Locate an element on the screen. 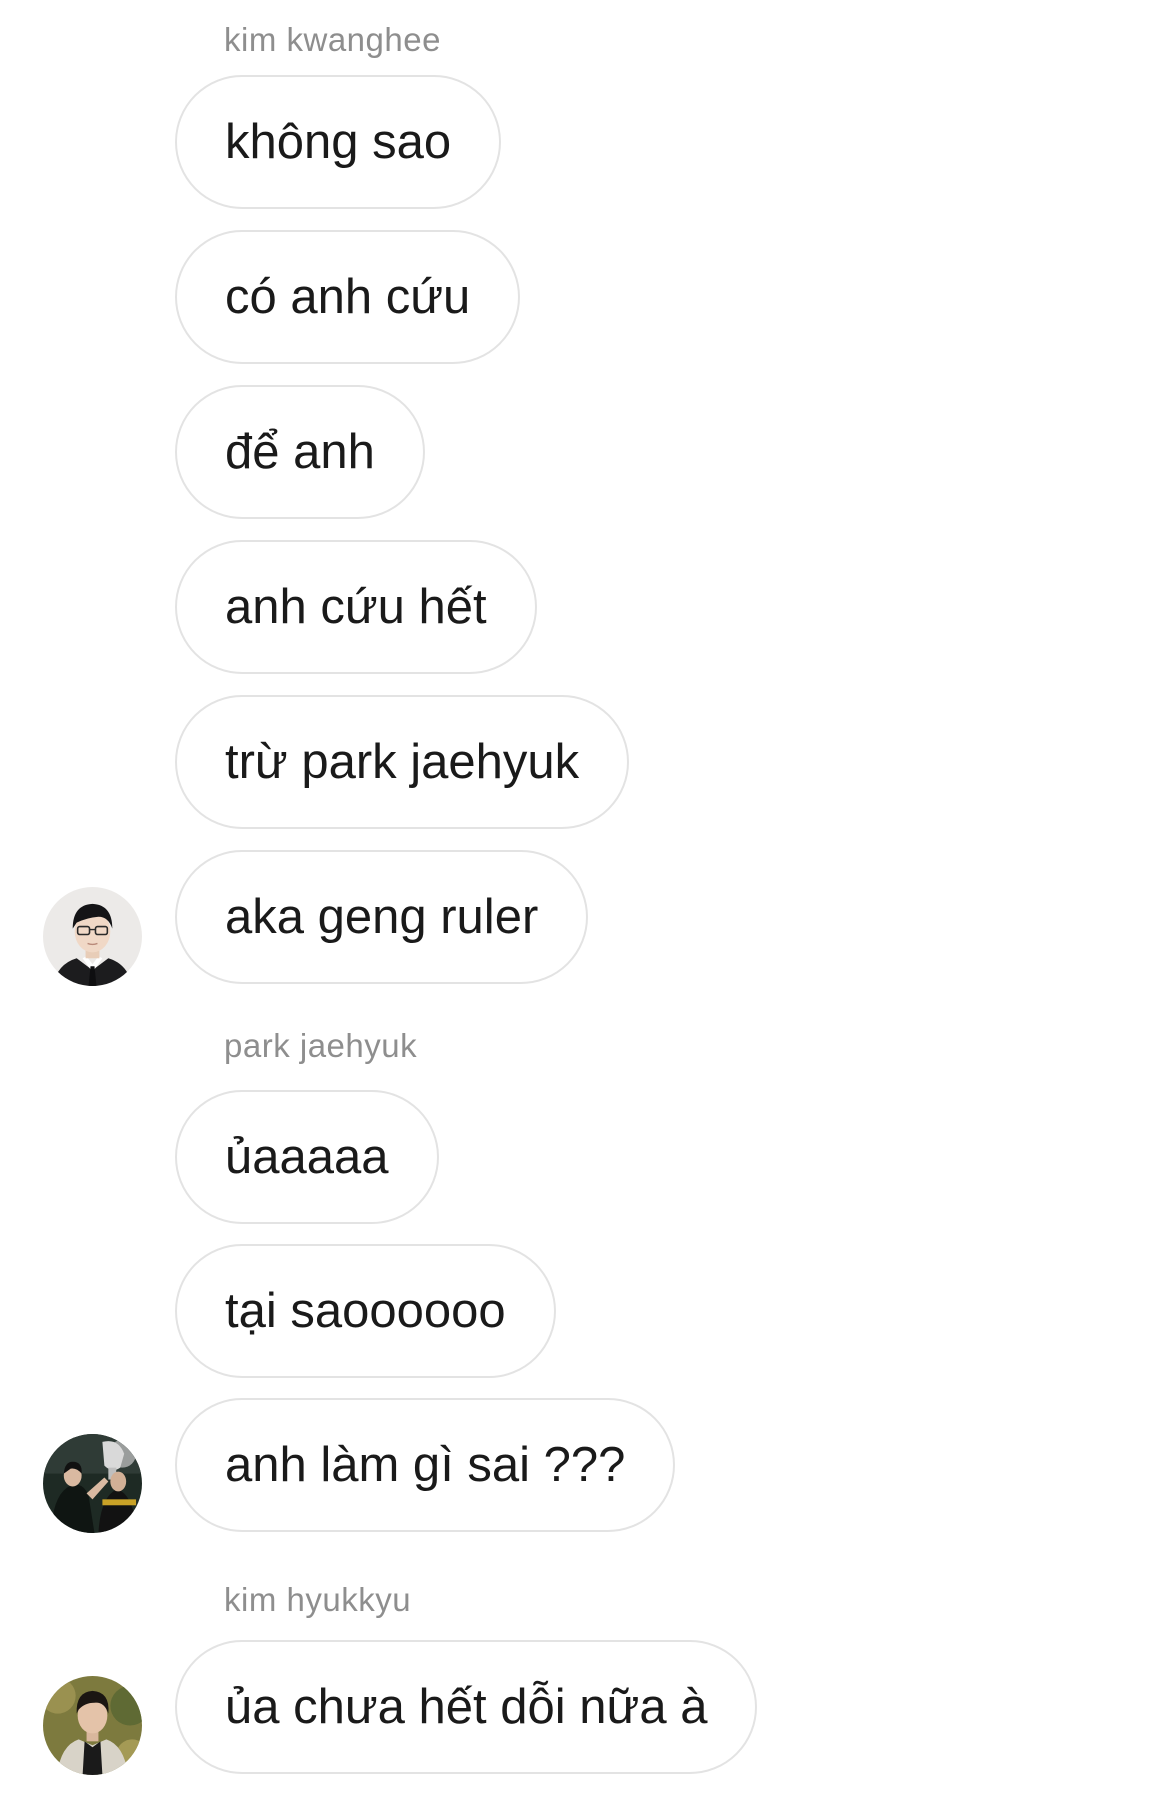 Image resolution: width=1170 pixels, height=1807 pixels. message-bubble: aka geng ruler is located at coordinates (382, 917).